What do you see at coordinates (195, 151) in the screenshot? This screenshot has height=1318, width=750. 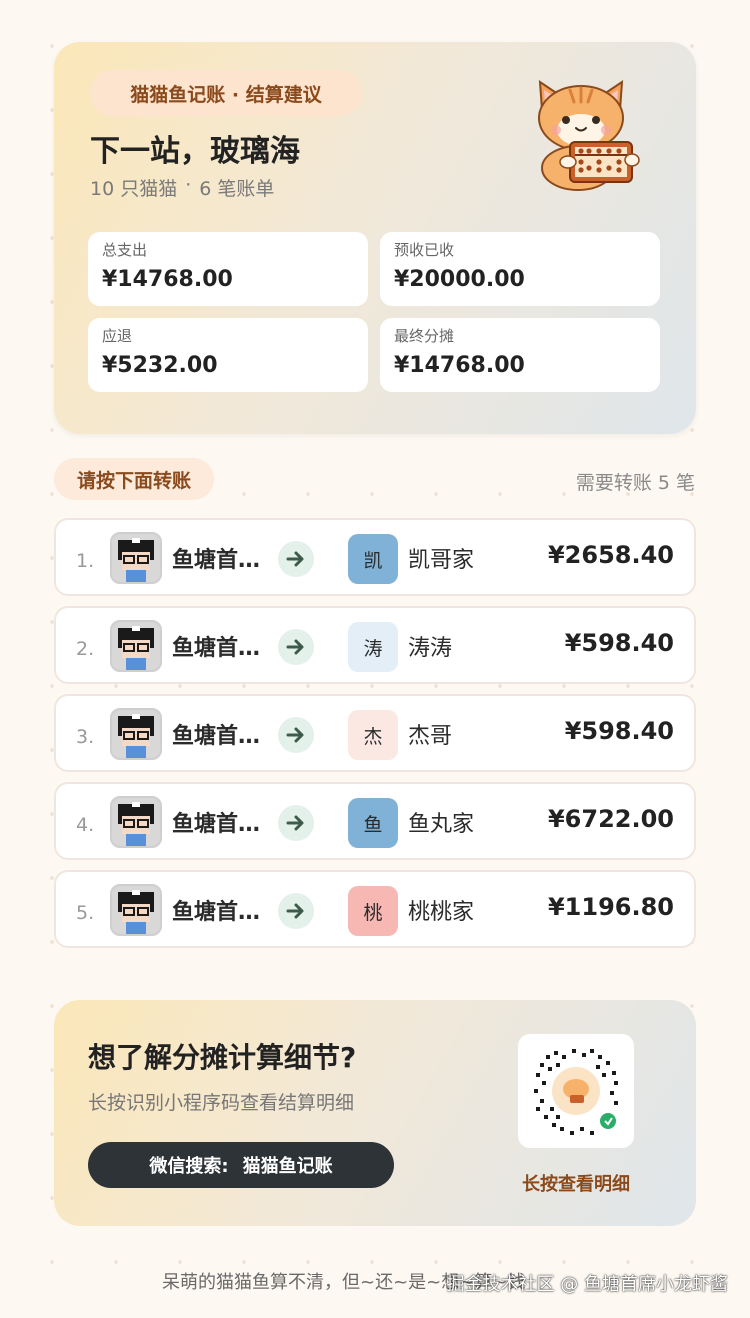 I see `trip-title: 下一站，玻璃海` at bounding box center [195, 151].